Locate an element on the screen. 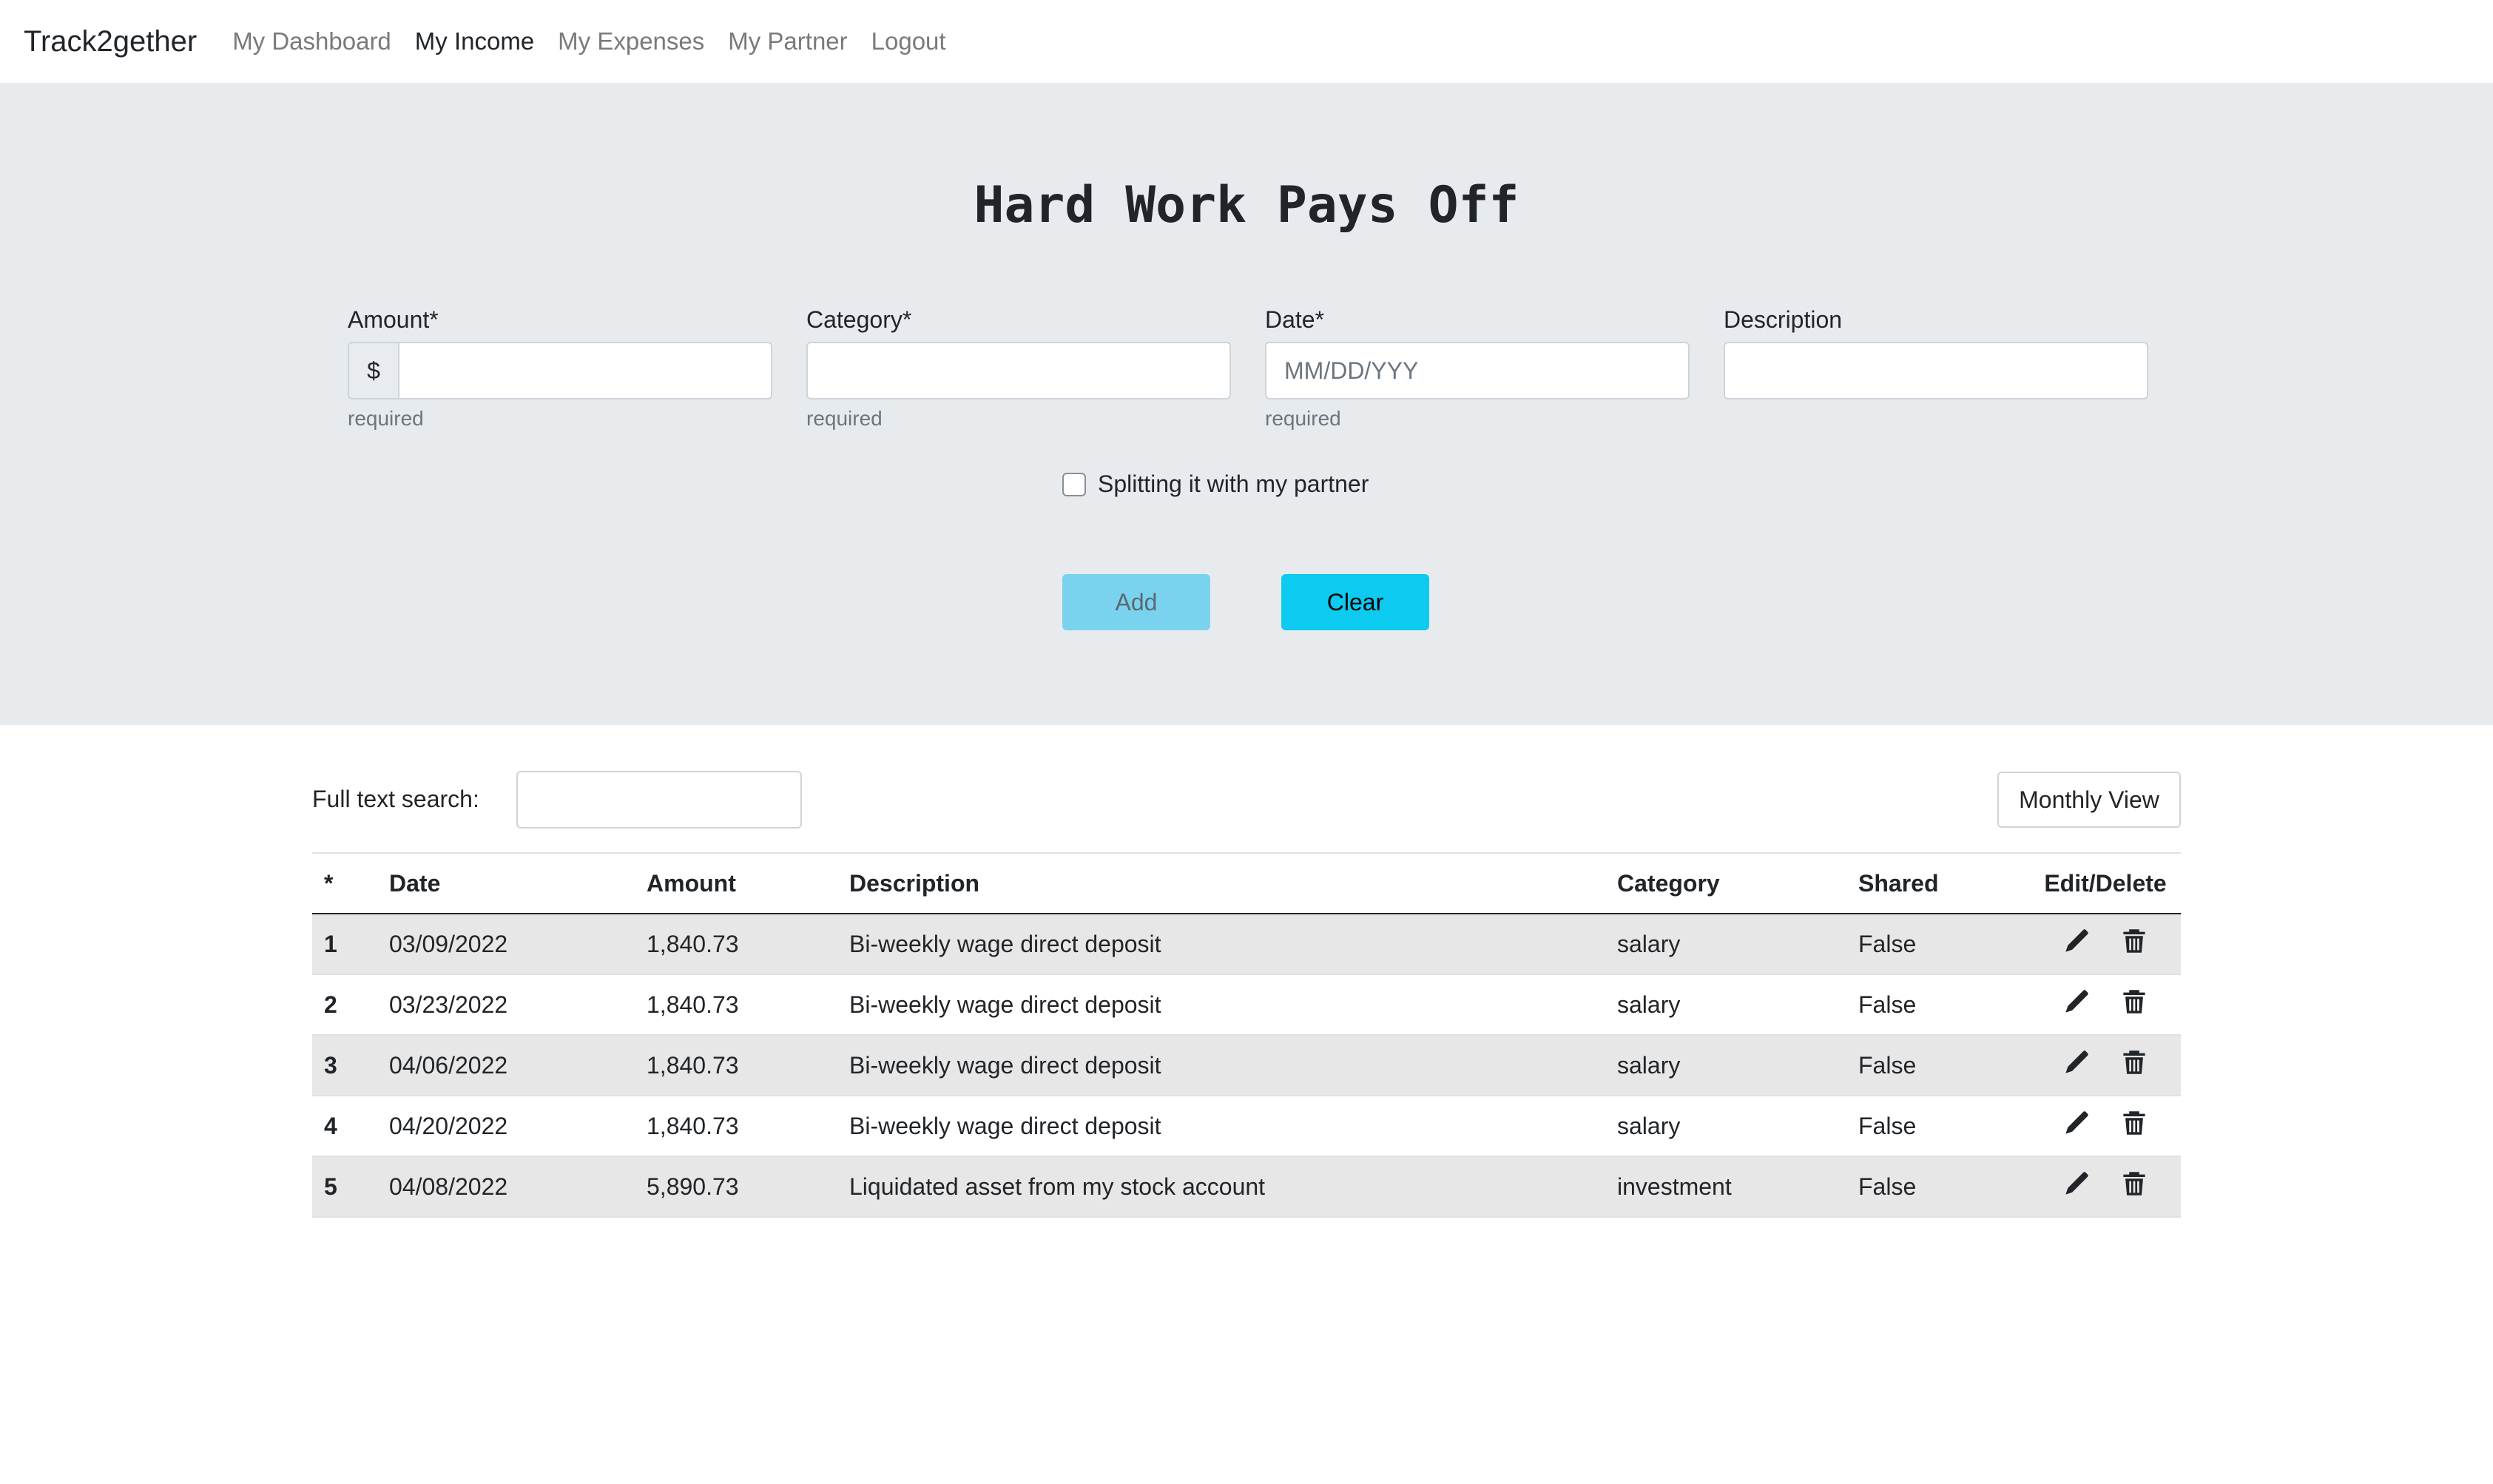 This screenshot has height=1484, width=2493. date-field-group: Date* MM/DD/YYY required is located at coordinates (1478, 368).